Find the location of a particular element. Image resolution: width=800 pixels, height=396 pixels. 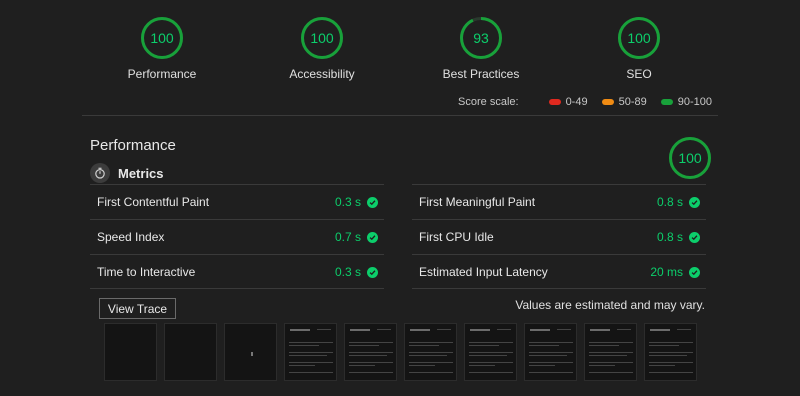

score-scale-title: Score scale: is located at coordinates (488, 102).